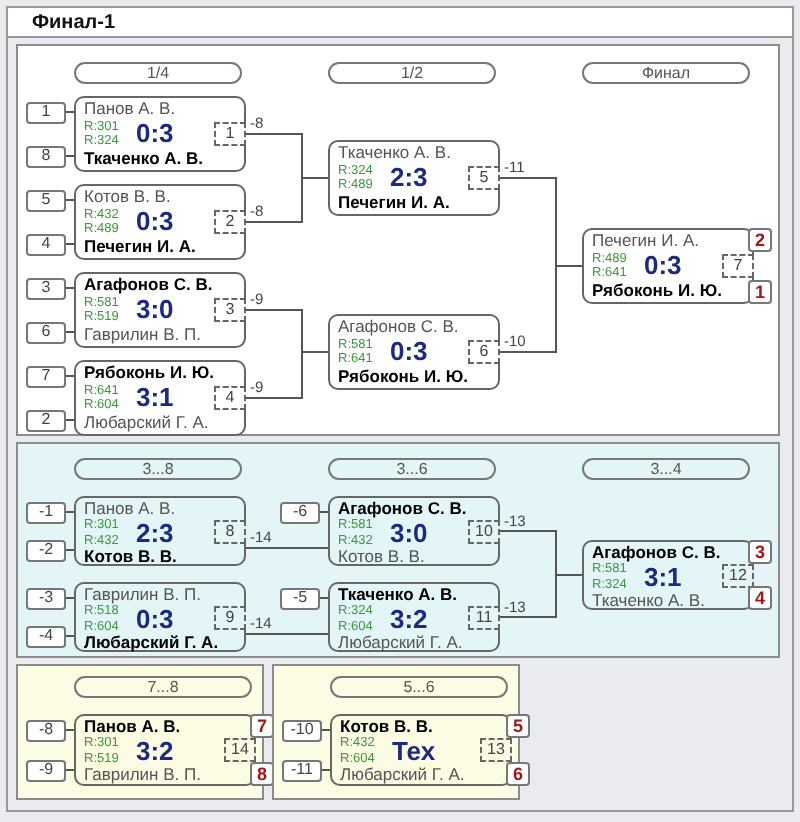 This screenshot has height=822, width=800. What do you see at coordinates (518, 726) in the screenshot?
I see `place-badge: 5` at bounding box center [518, 726].